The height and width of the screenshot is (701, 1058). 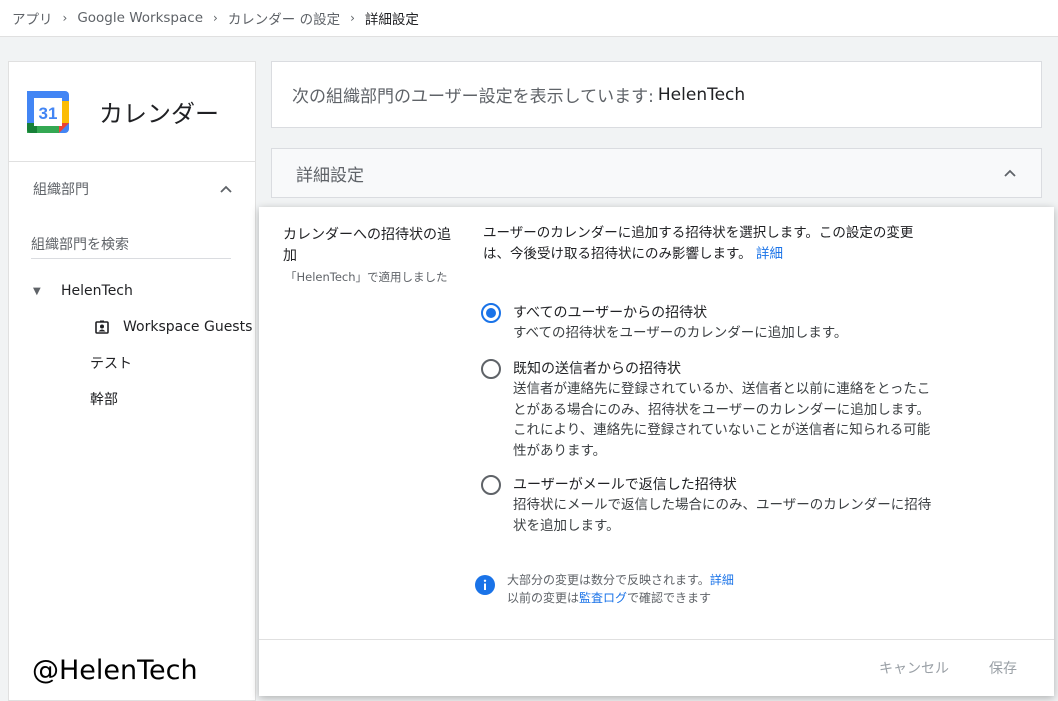 I want to click on setting-label: カレンダーへの招待状の追加, so click(x=367, y=245).